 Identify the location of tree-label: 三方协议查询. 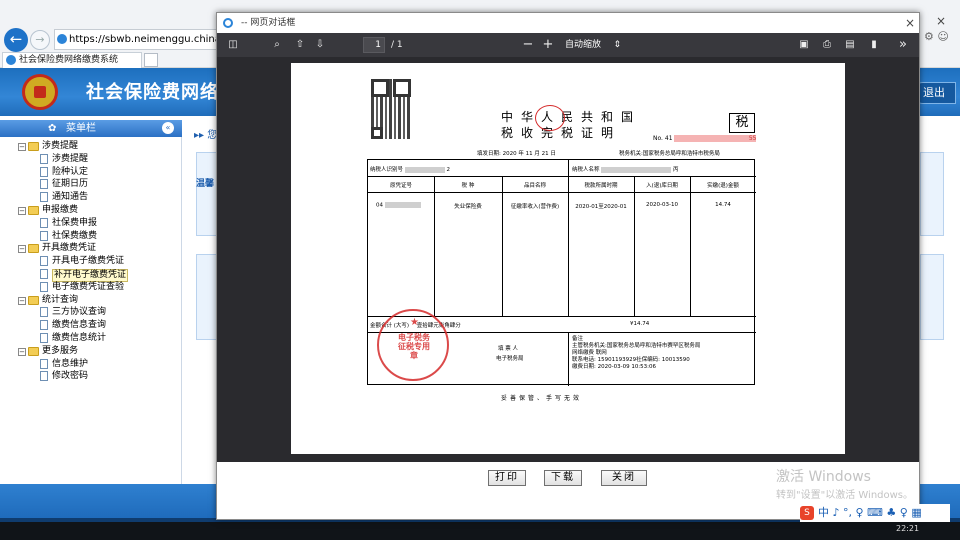
(79, 312).